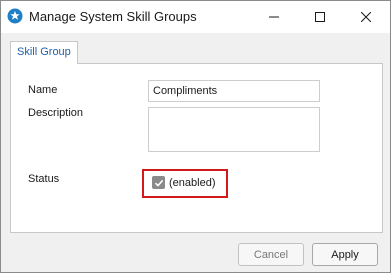 The height and width of the screenshot is (273, 391). What do you see at coordinates (43, 90) in the screenshot?
I see `name-label: Name` at bounding box center [43, 90].